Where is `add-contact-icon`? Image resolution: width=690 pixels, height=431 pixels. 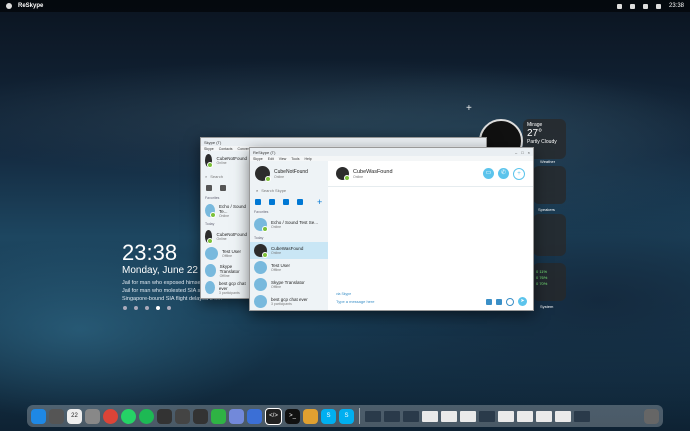 add-contact-icon is located at coordinates (272, 202).